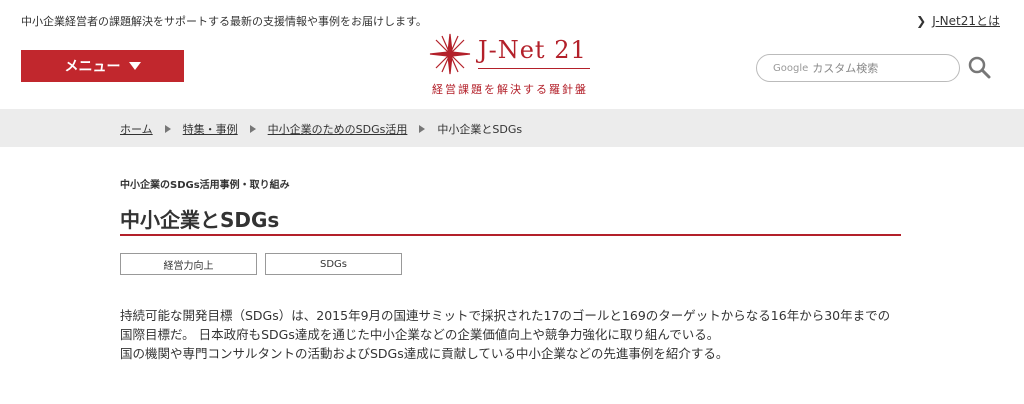 The image size is (1024, 404). I want to click on compass-star-icon, so click(450, 54).